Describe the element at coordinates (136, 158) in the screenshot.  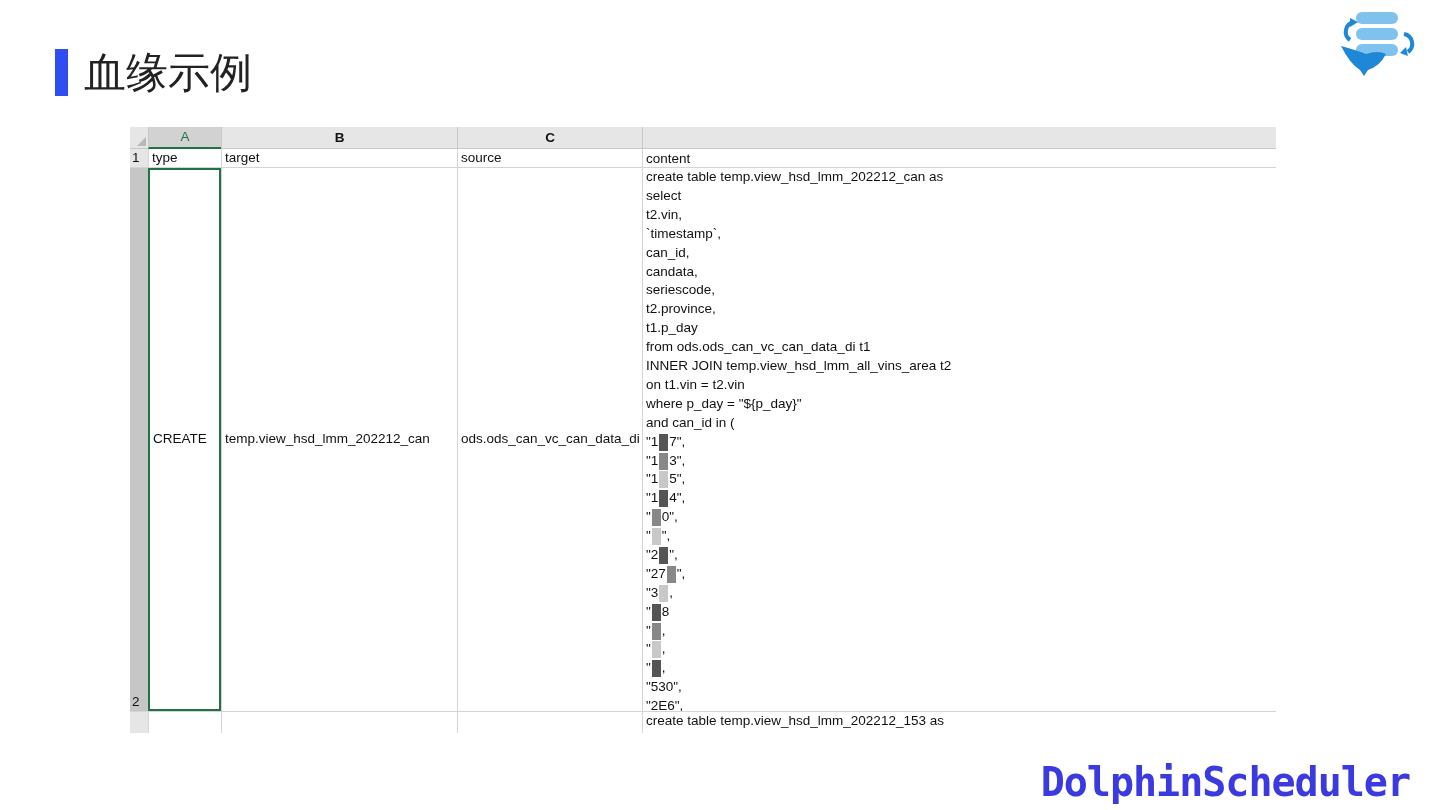
I see `row-number: 1` at that location.